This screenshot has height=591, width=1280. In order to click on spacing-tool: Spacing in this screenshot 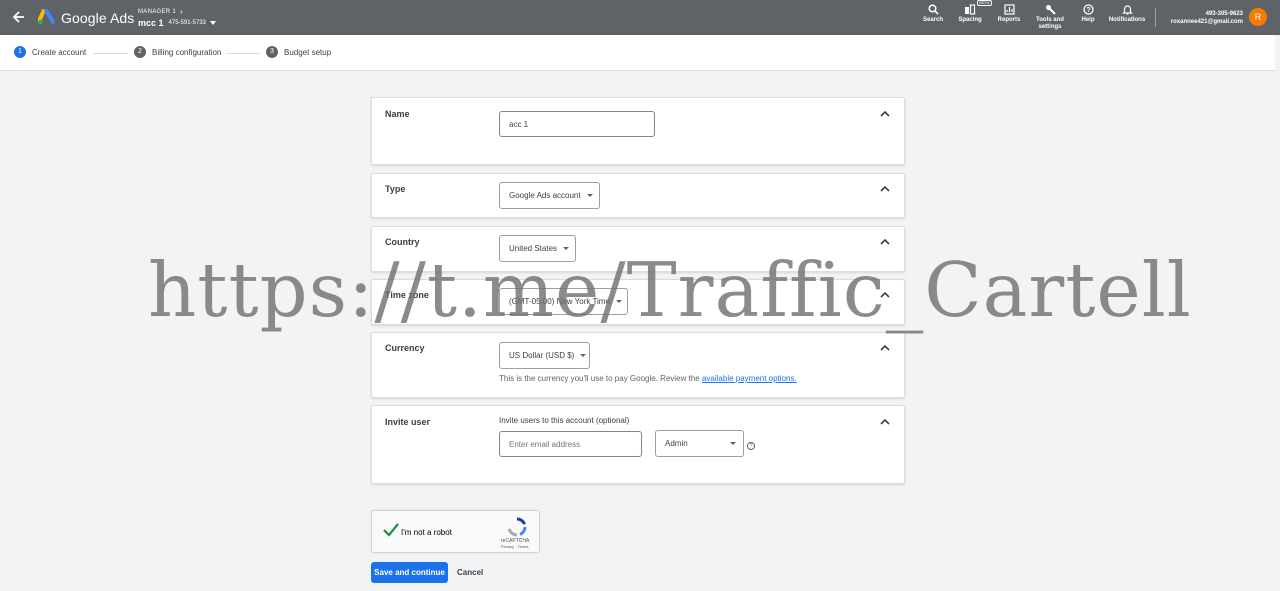, I will do `click(970, 14)`.